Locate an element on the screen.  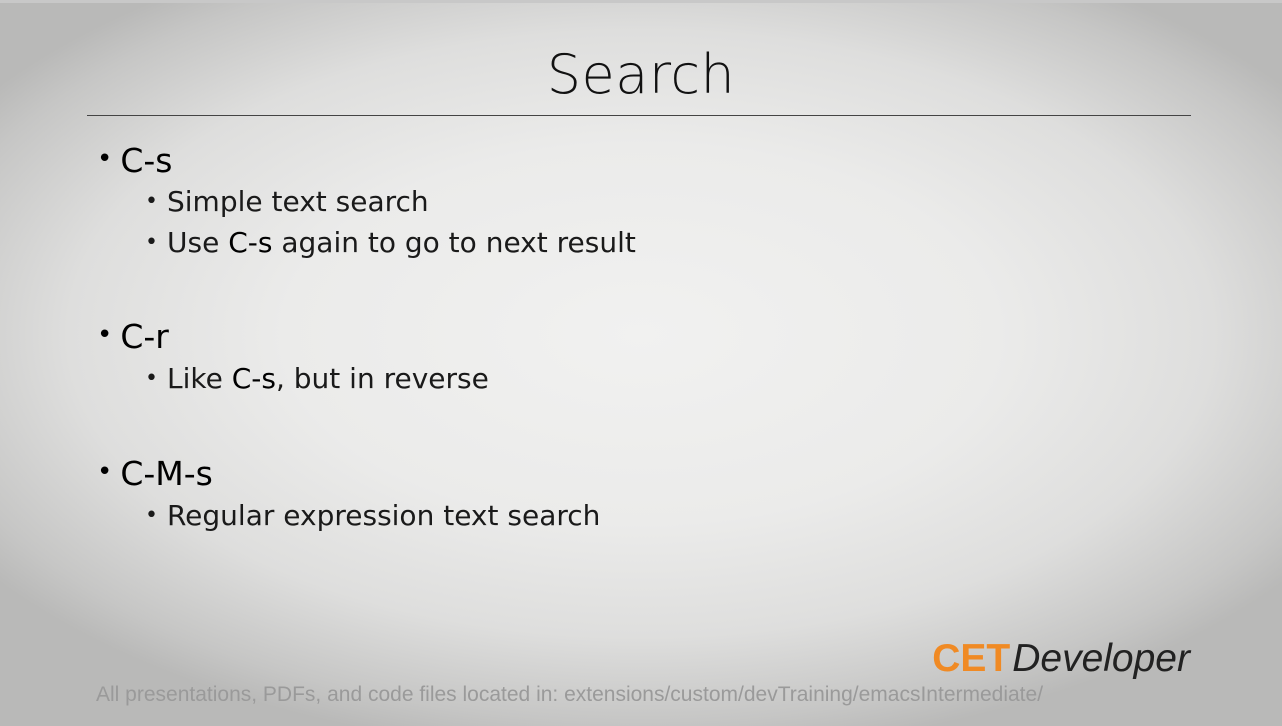
sub-bullet-text: Simple text search is located at coordinates (297, 201).